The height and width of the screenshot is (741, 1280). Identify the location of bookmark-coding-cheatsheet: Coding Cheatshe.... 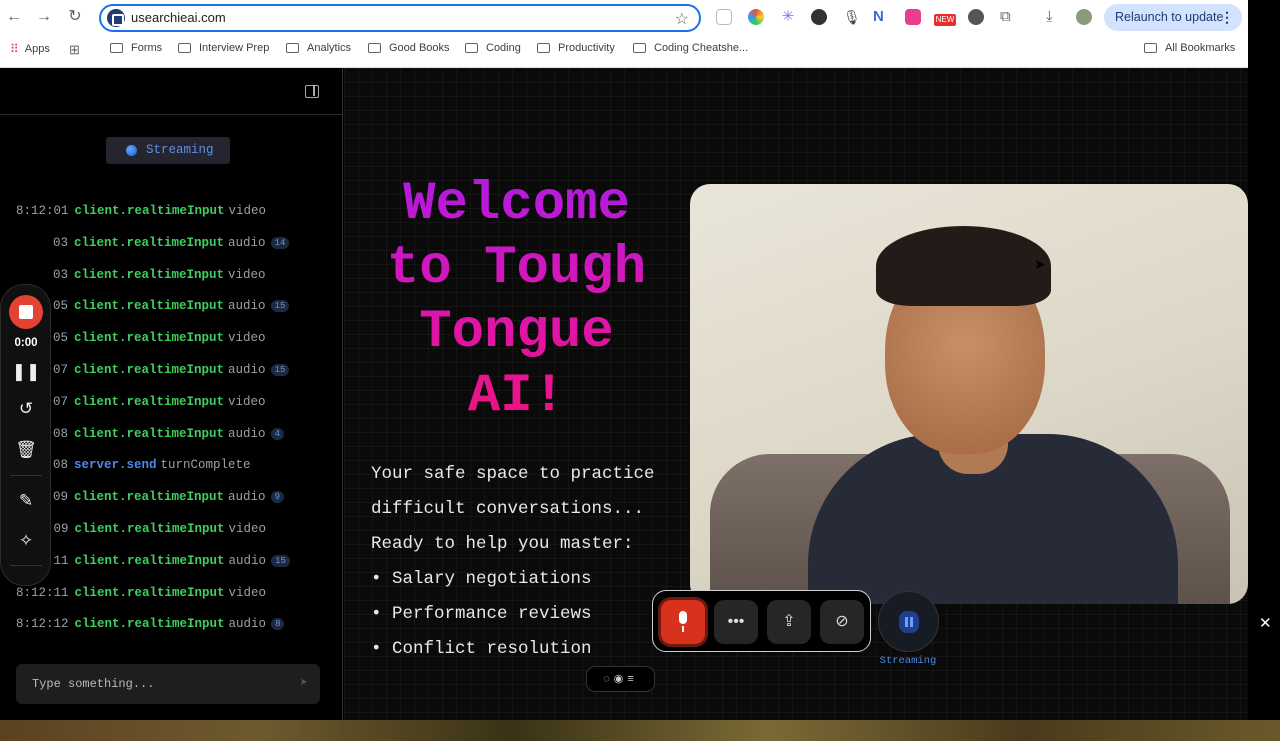
(690, 48).